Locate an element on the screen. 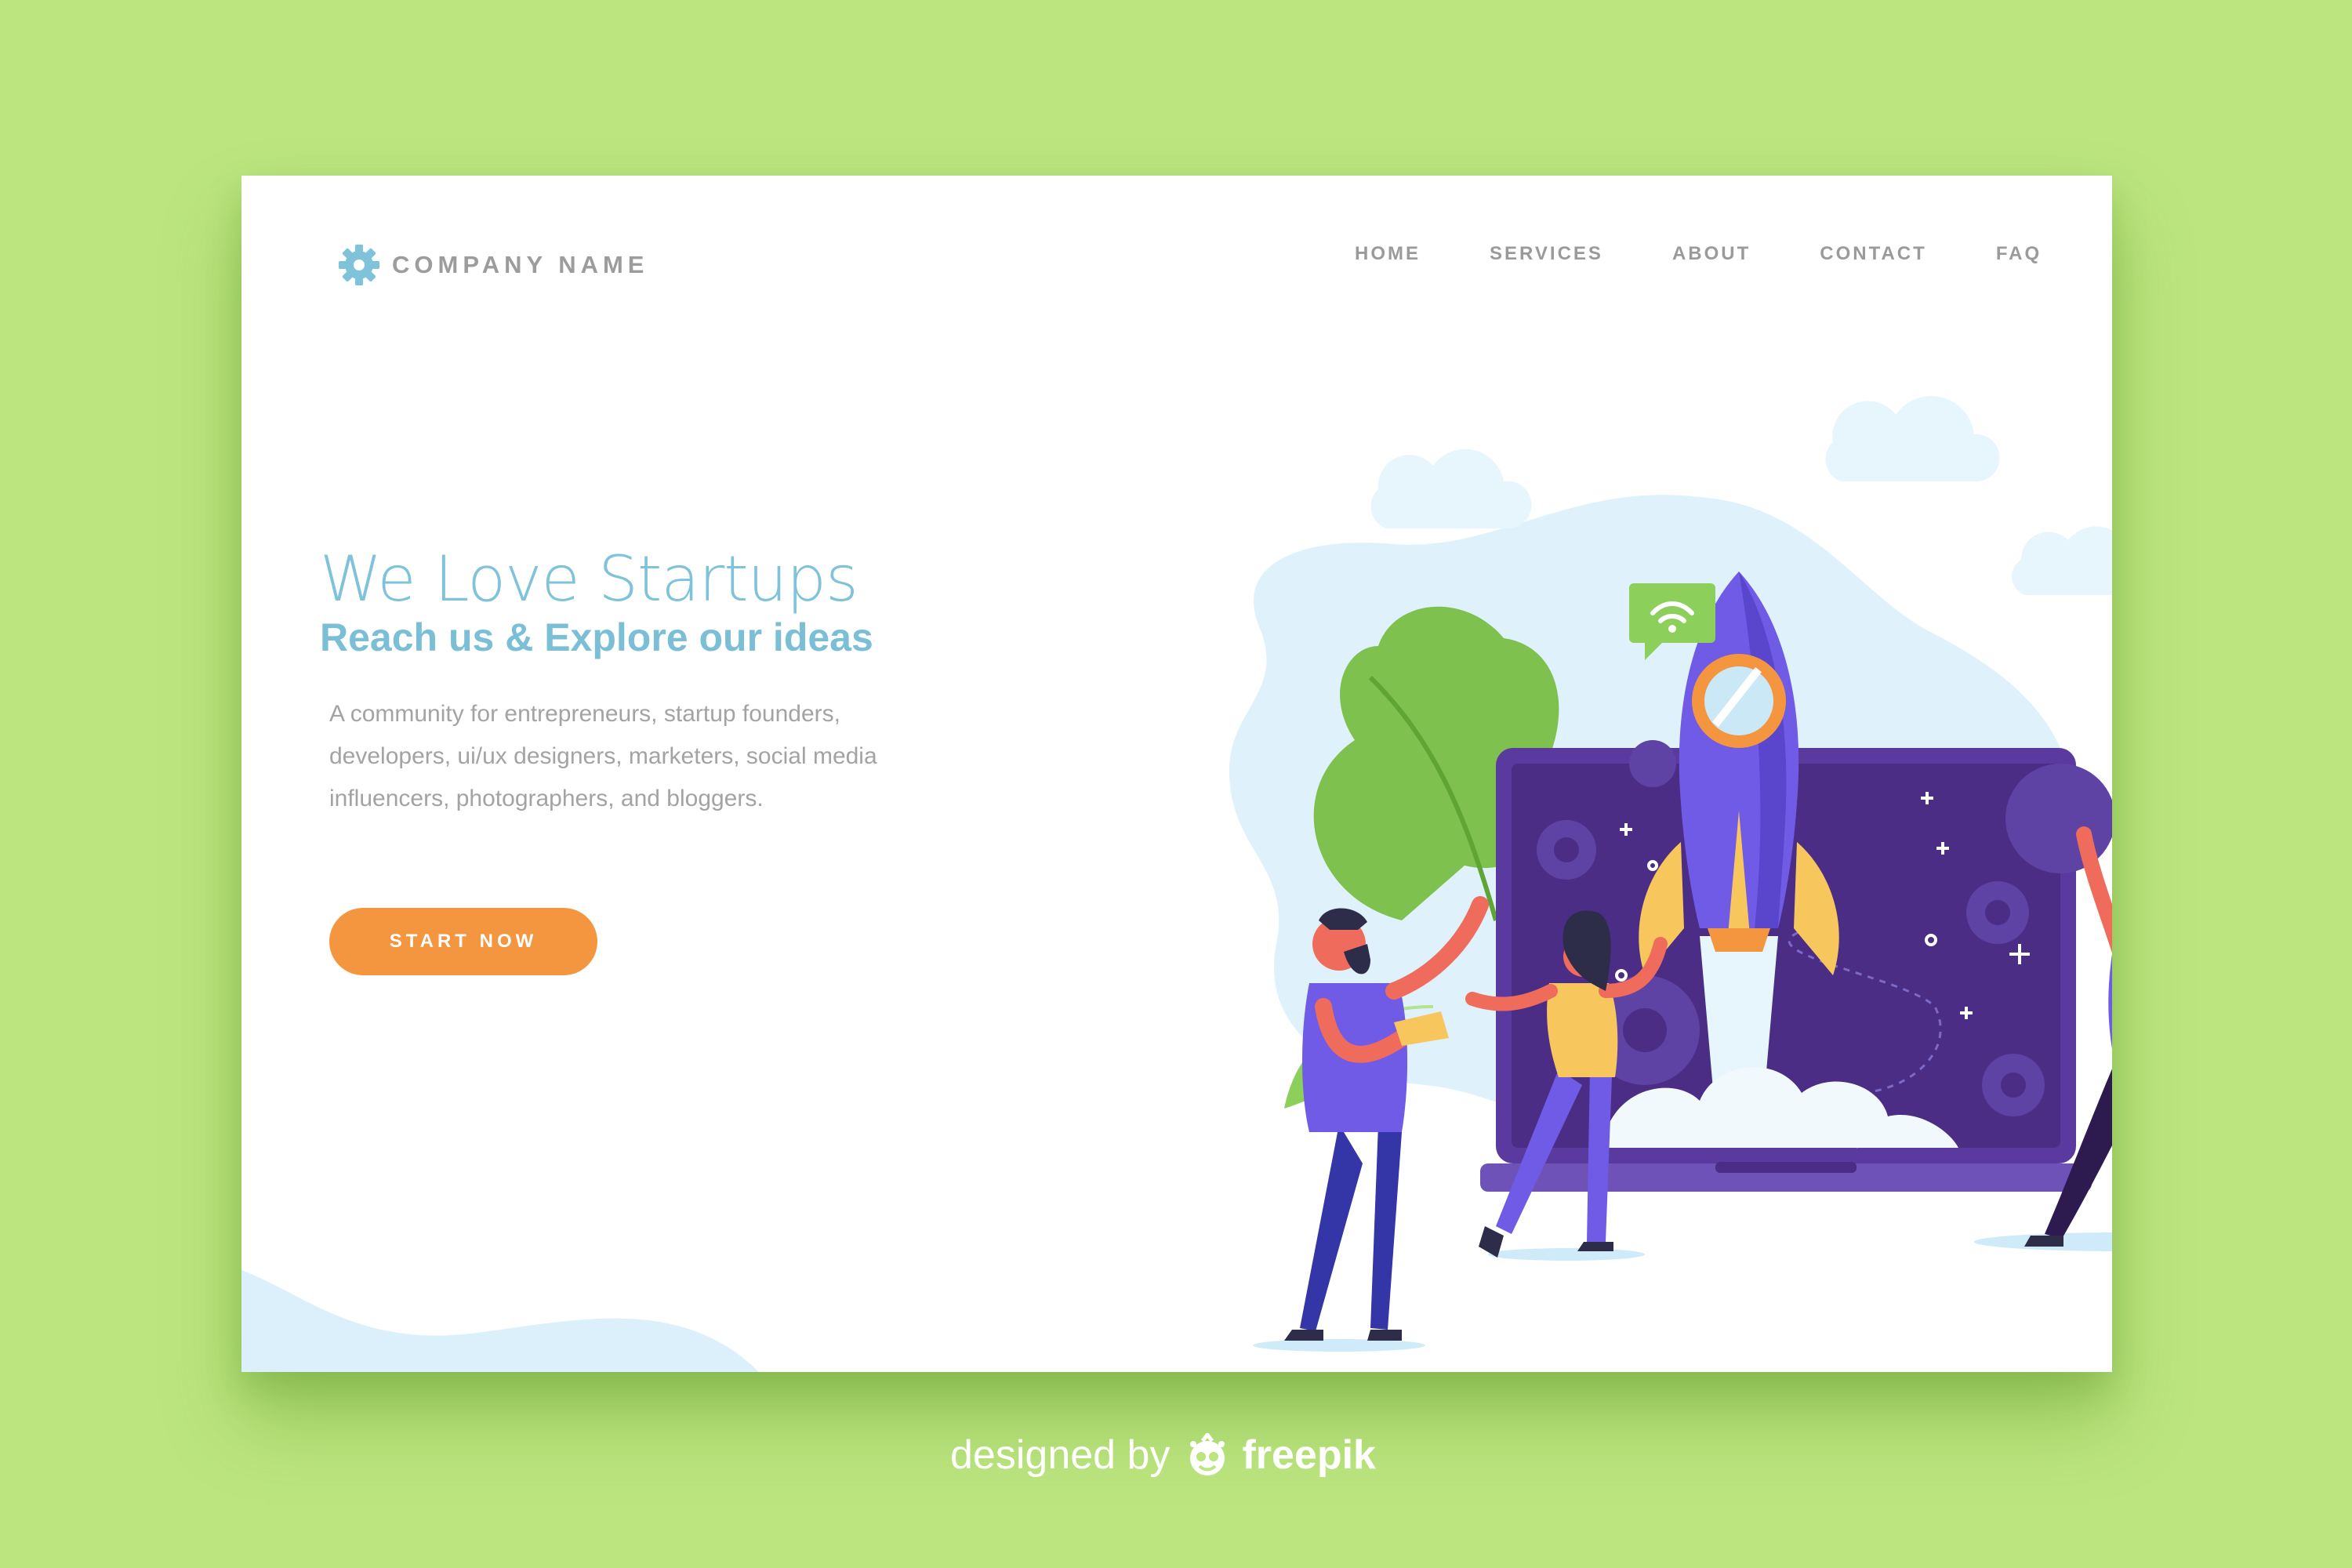 Image resolution: width=2352 pixels, height=1568 pixels. footer-credit: designed by freepik is located at coordinates (1163, 1455).